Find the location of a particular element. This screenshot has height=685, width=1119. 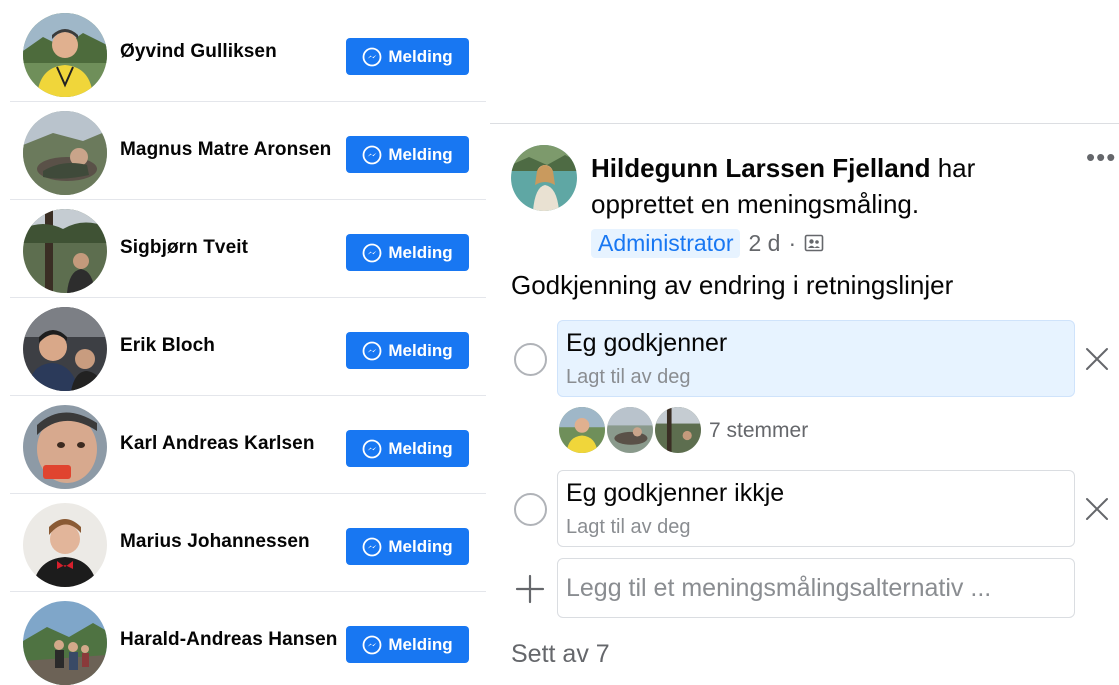

post-author: Hildegunn Larssen Fjelland is located at coordinates (761, 168).